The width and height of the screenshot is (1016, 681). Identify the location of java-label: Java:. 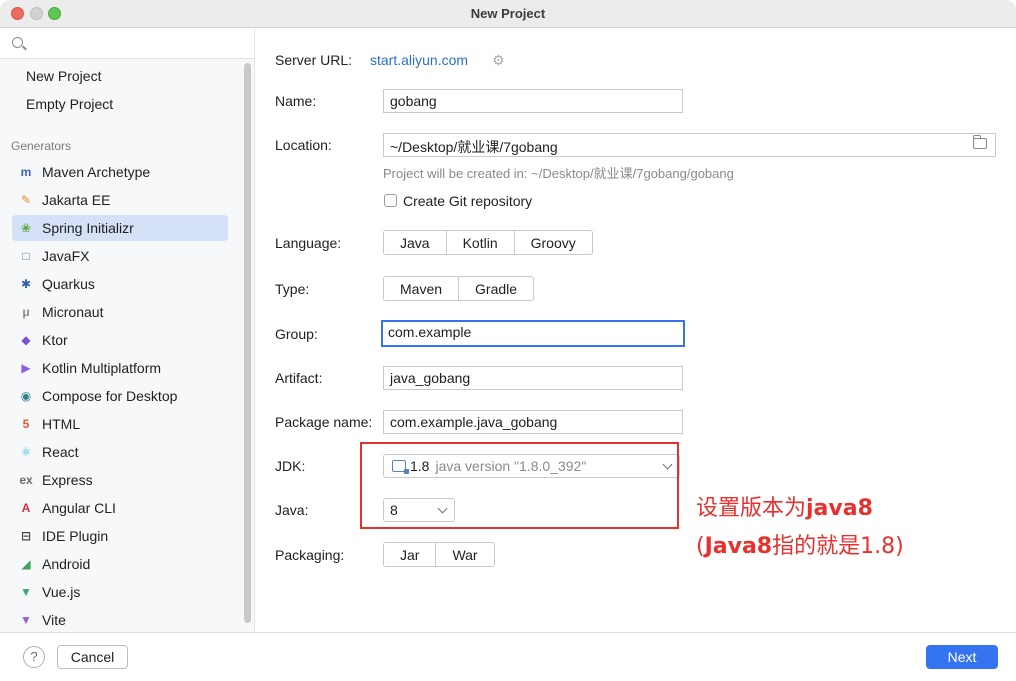
(292, 510).